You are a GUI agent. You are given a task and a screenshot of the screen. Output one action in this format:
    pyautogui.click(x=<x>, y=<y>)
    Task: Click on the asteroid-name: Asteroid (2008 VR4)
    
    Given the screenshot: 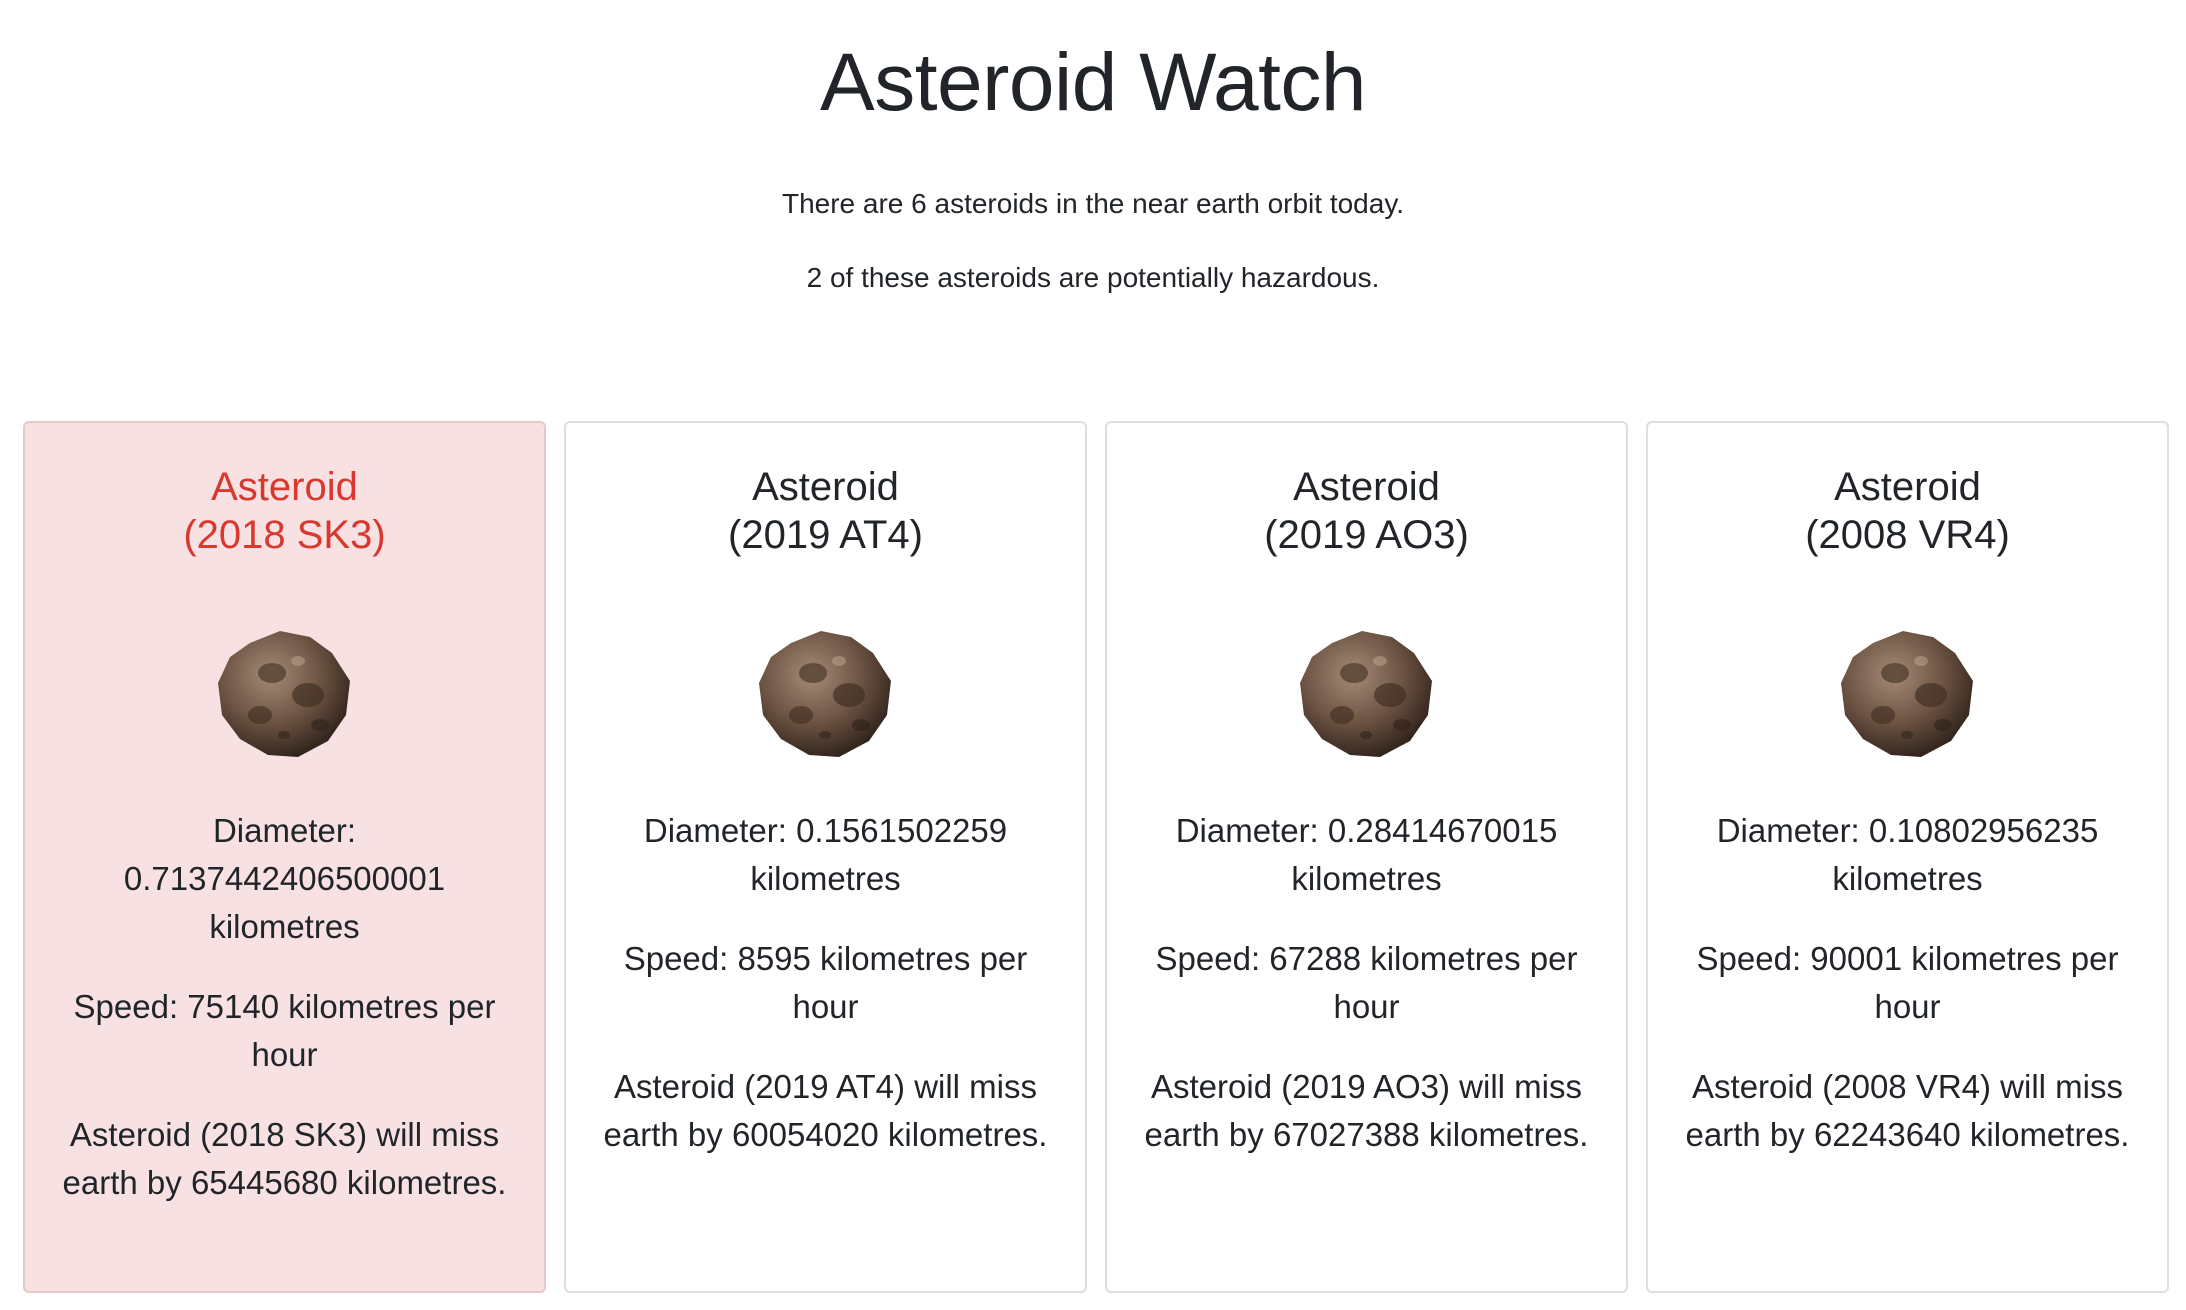 What is the action you would take?
    pyautogui.click(x=1907, y=511)
    